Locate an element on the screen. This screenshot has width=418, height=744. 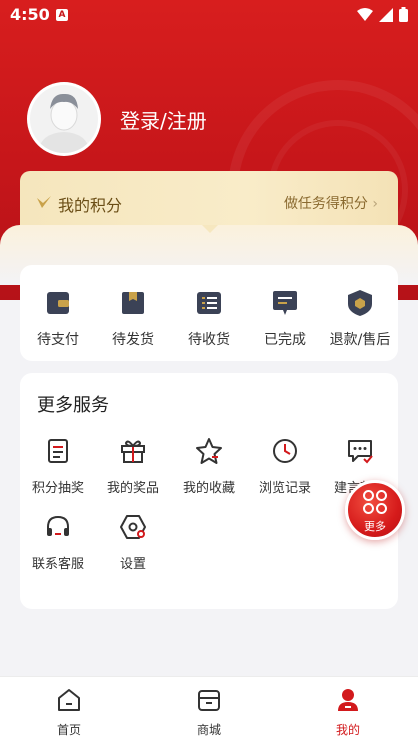
notification-a-icon: A is located at coordinates (62, 15).